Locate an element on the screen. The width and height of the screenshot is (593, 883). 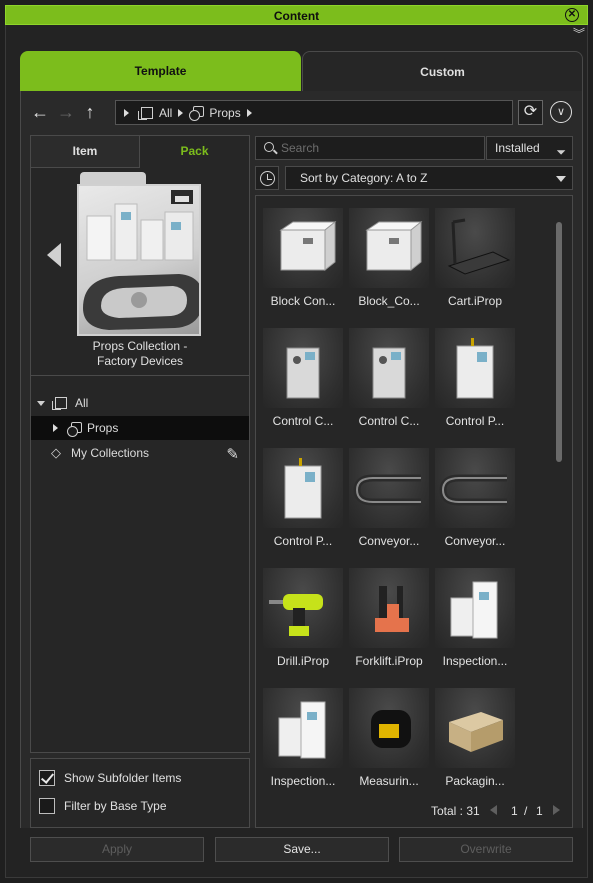
show-subfolder-checkbox is located at coordinates (47, 778).